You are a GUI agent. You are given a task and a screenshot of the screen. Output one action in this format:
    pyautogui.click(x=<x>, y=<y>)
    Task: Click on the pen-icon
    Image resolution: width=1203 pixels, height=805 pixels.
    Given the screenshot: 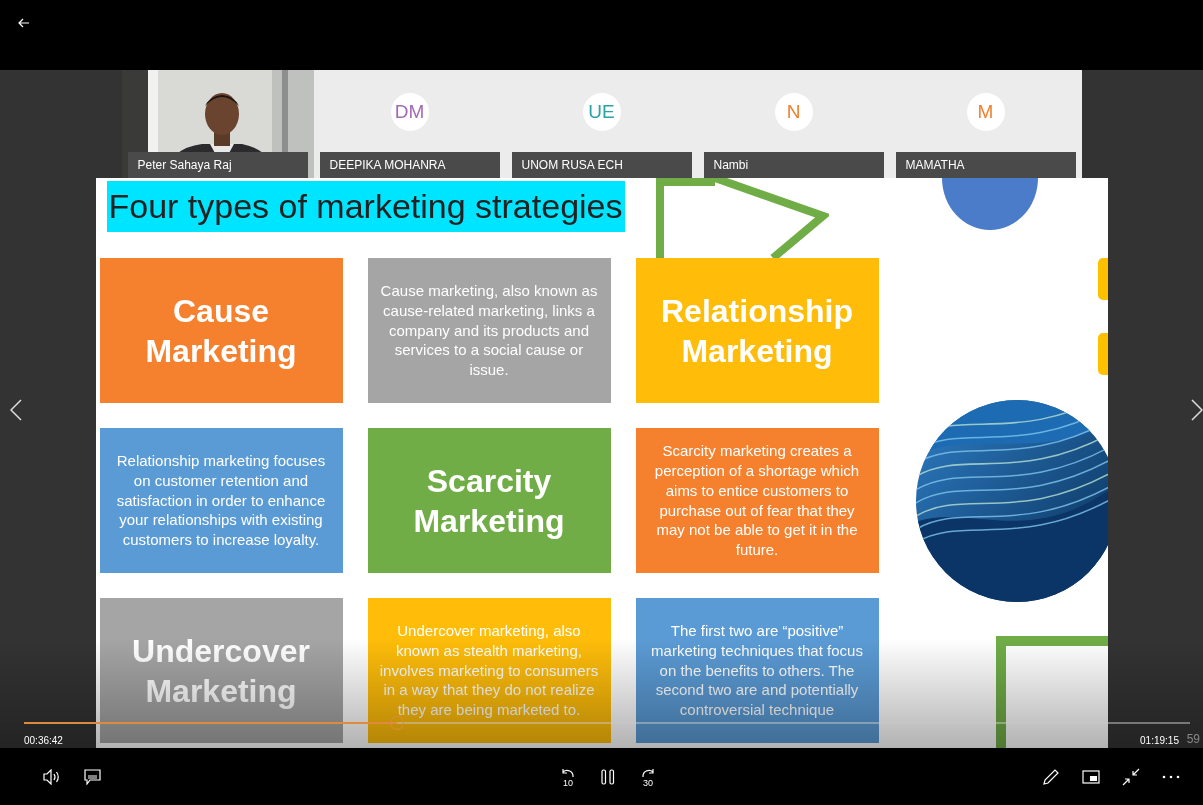 What is the action you would take?
    pyautogui.click(x=1051, y=776)
    